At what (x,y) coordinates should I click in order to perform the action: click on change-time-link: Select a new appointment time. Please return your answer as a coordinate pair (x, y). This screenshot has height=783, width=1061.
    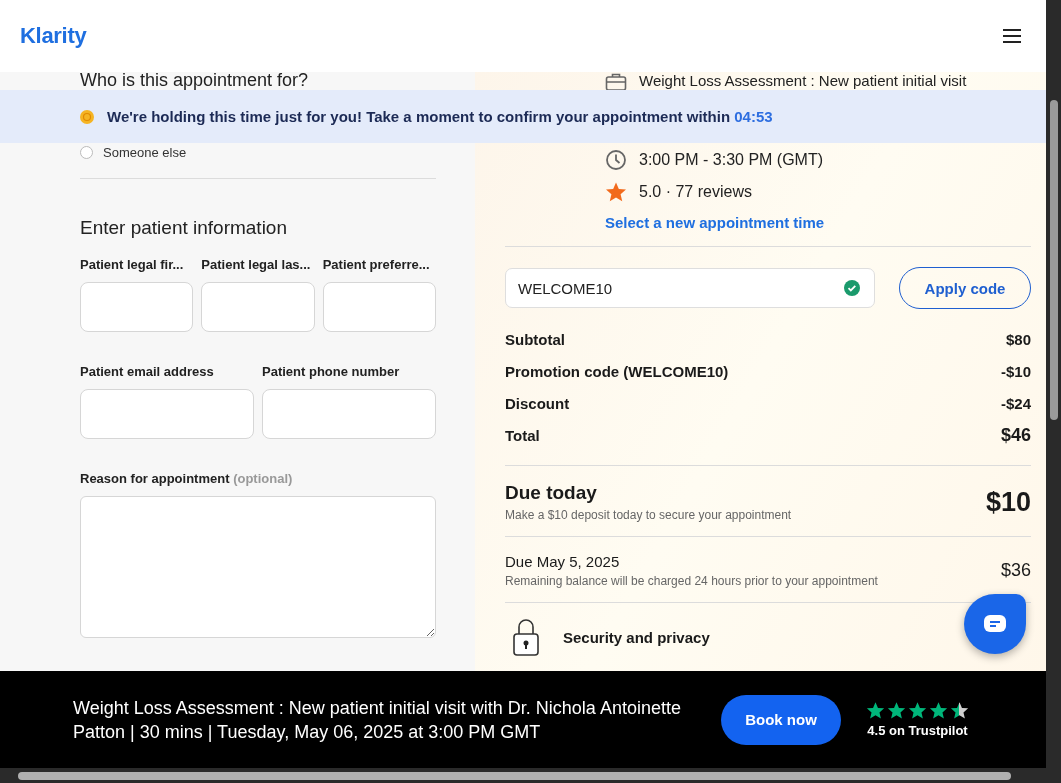
    Looking at the image, I should click on (715, 222).